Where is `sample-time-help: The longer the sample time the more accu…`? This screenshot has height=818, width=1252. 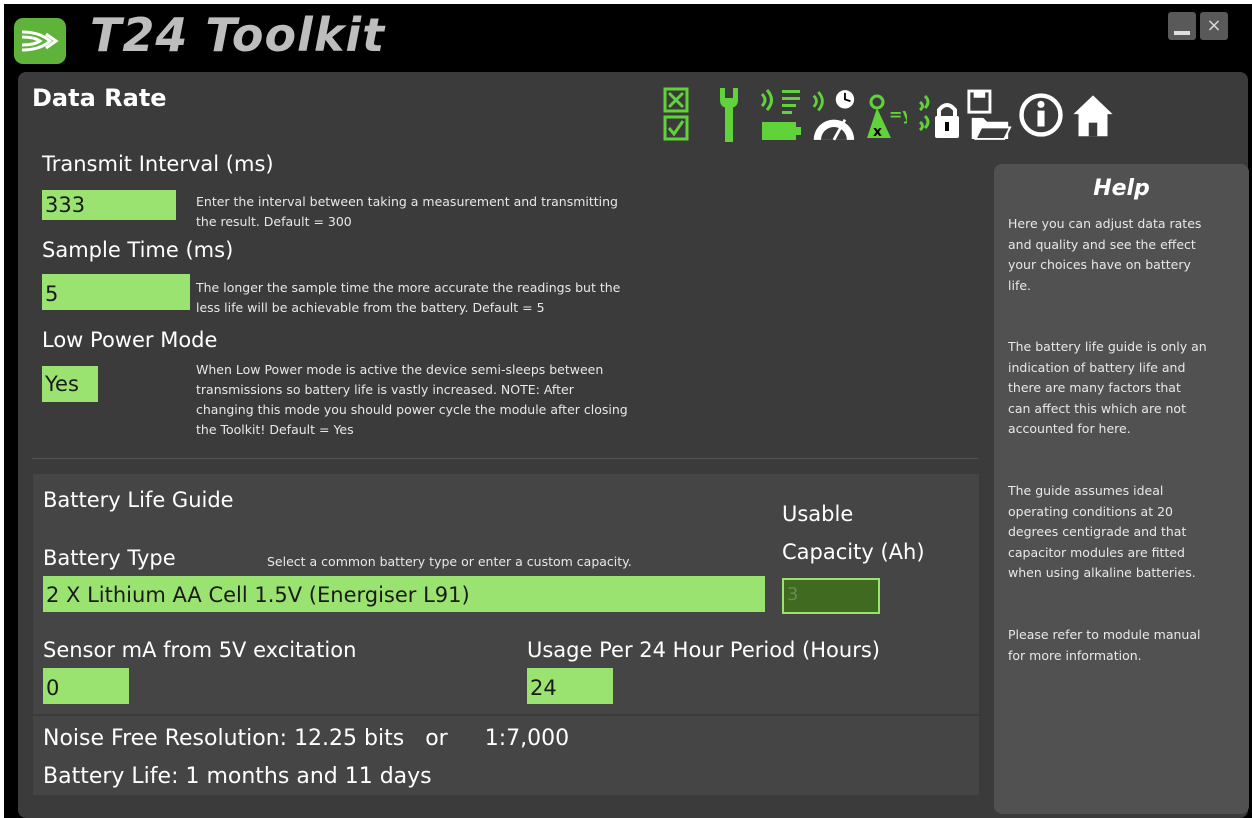
sample-time-help: The longer the sample time the more accu… is located at coordinates (408, 297).